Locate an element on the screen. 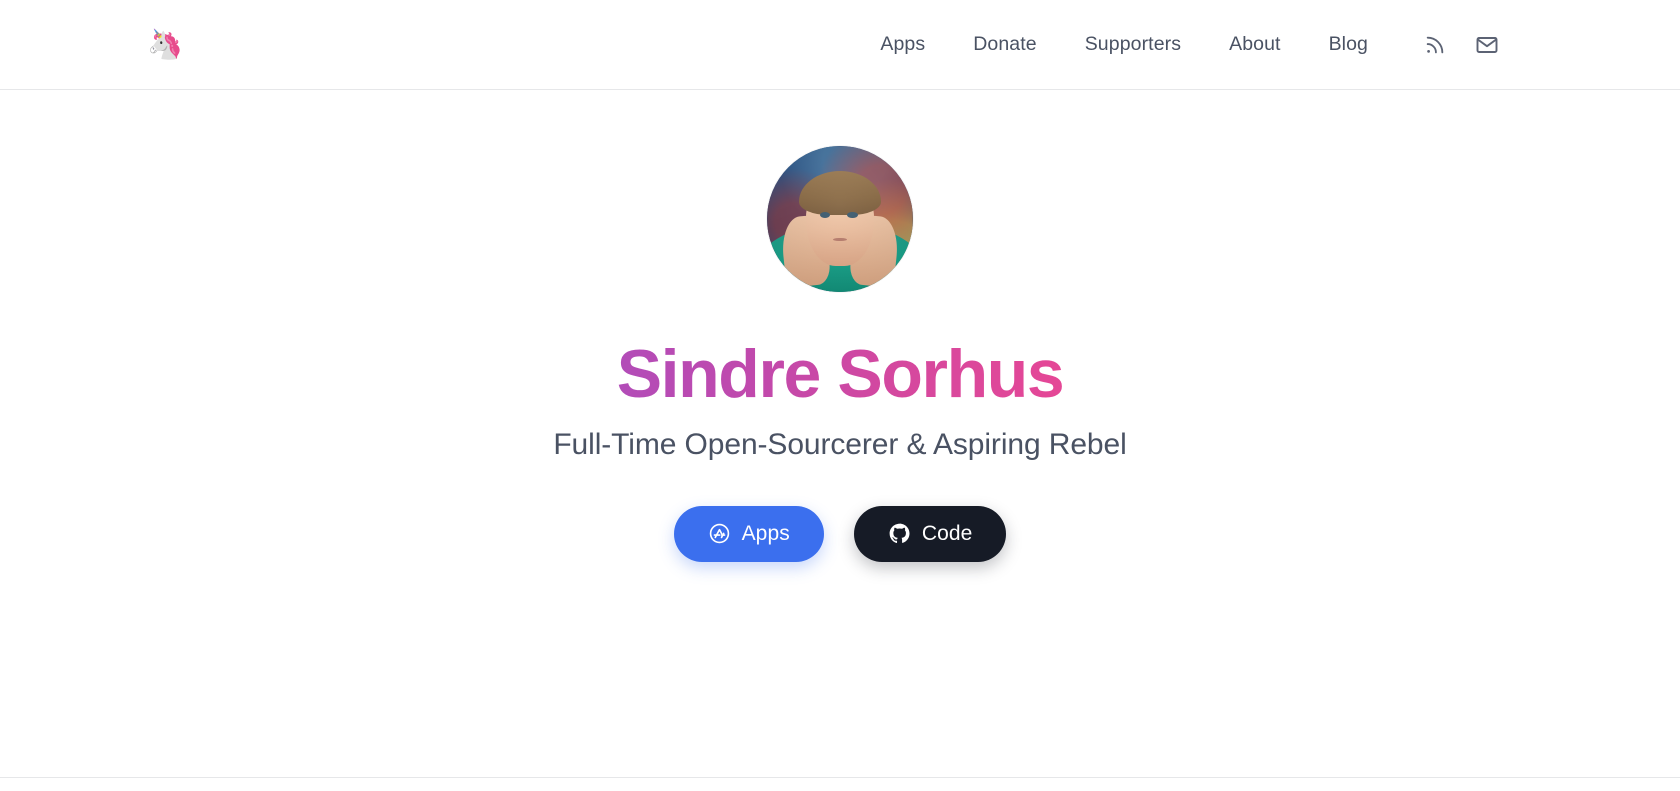  nav-link-supporters: Supporters is located at coordinates (1133, 45).